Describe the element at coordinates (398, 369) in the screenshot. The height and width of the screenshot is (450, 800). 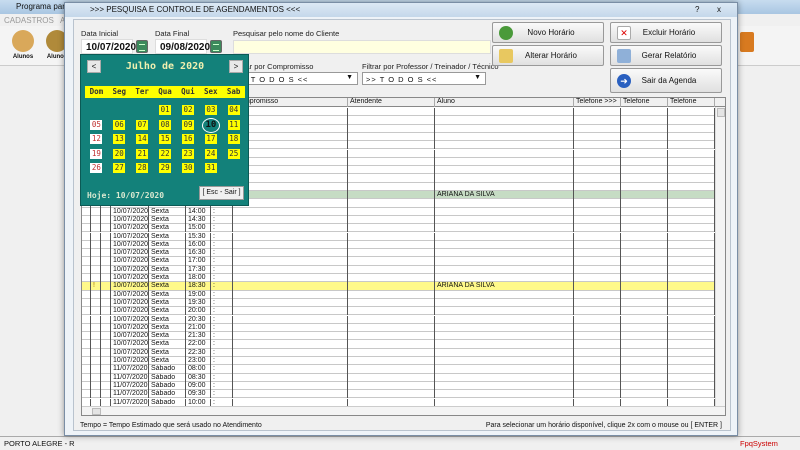
I see `table-row: 11/07/2020 Sábado 08:00:` at that location.